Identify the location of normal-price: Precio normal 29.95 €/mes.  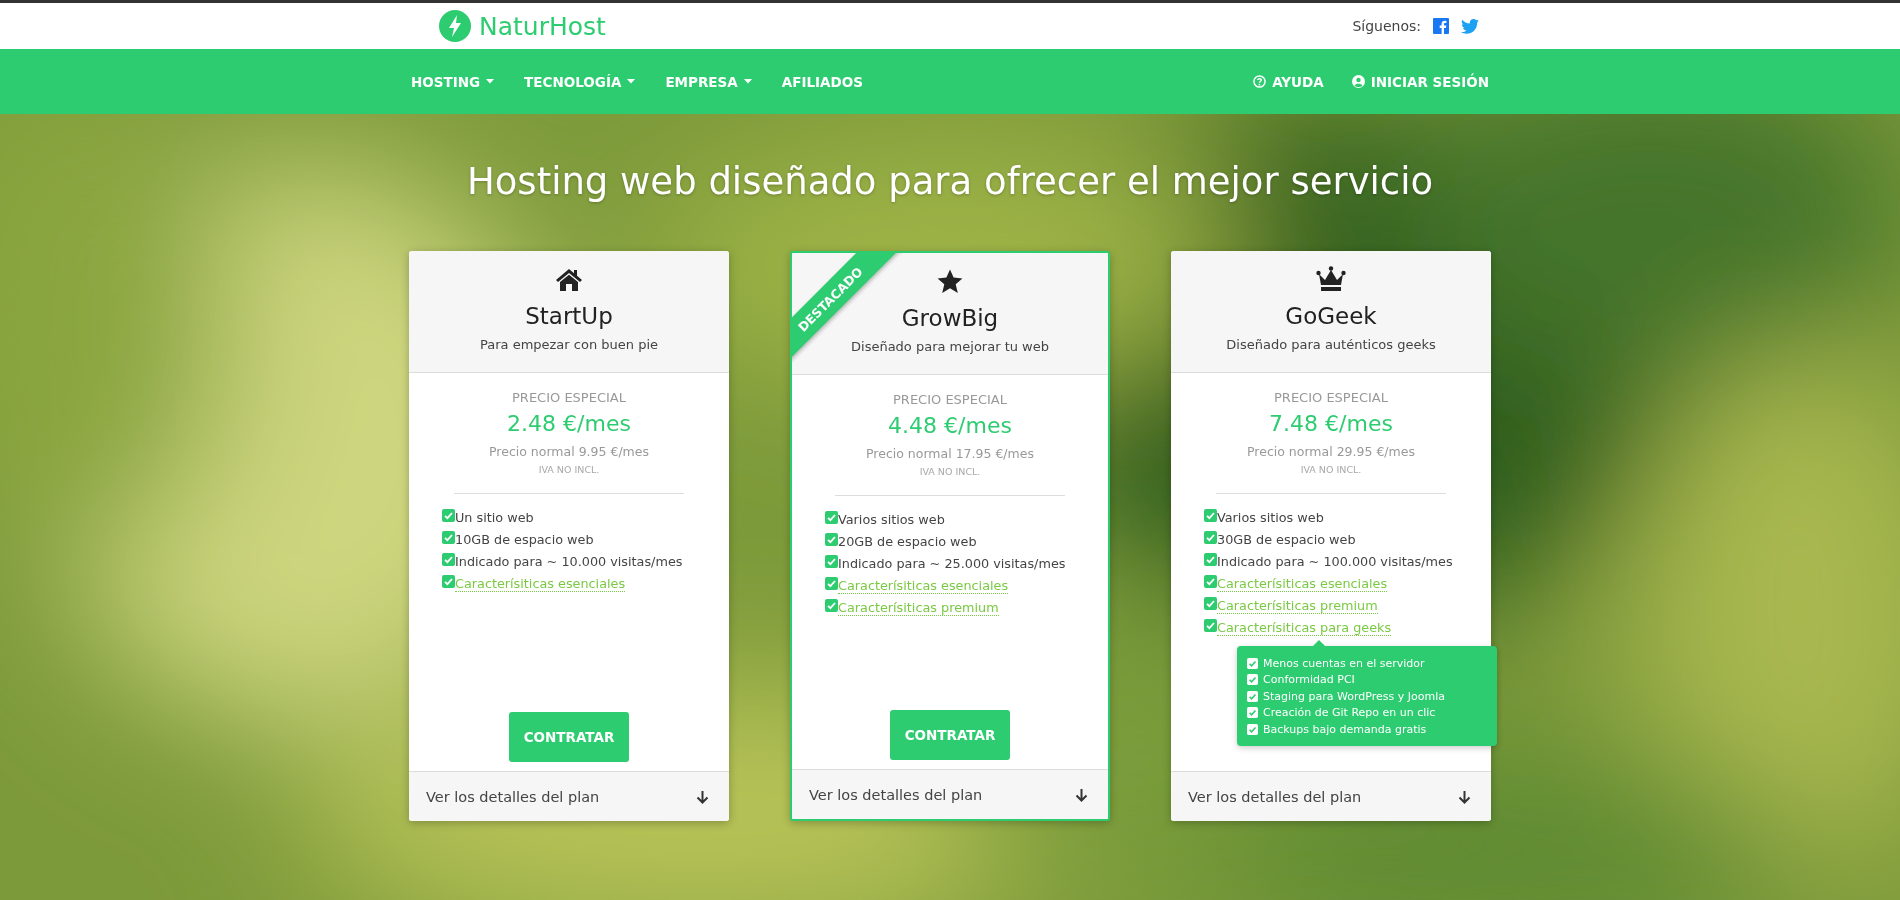
(1331, 451).